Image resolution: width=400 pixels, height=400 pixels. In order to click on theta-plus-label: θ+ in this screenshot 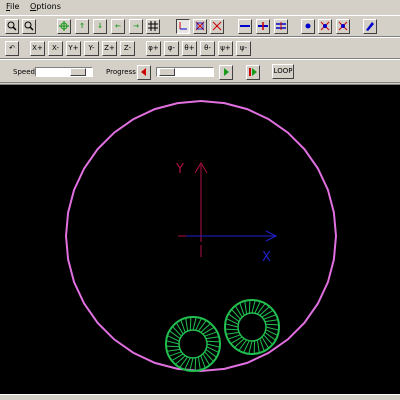, I will do `click(189, 48)`.